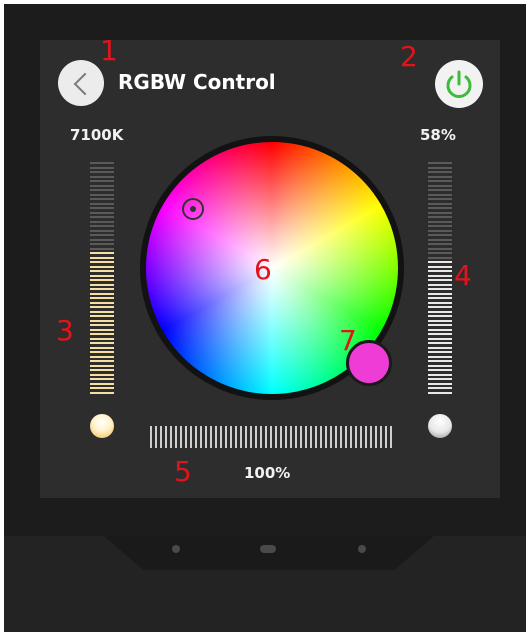 The image size is (526, 632). Describe the element at coordinates (193, 209) in the screenshot. I see `color-picker-marker` at that location.